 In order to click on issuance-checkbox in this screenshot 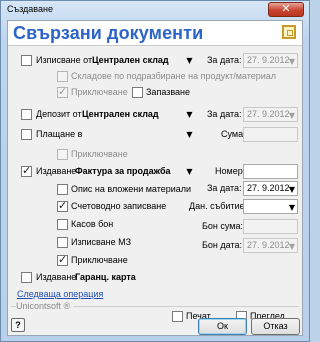, I will do `click(26, 170)`.